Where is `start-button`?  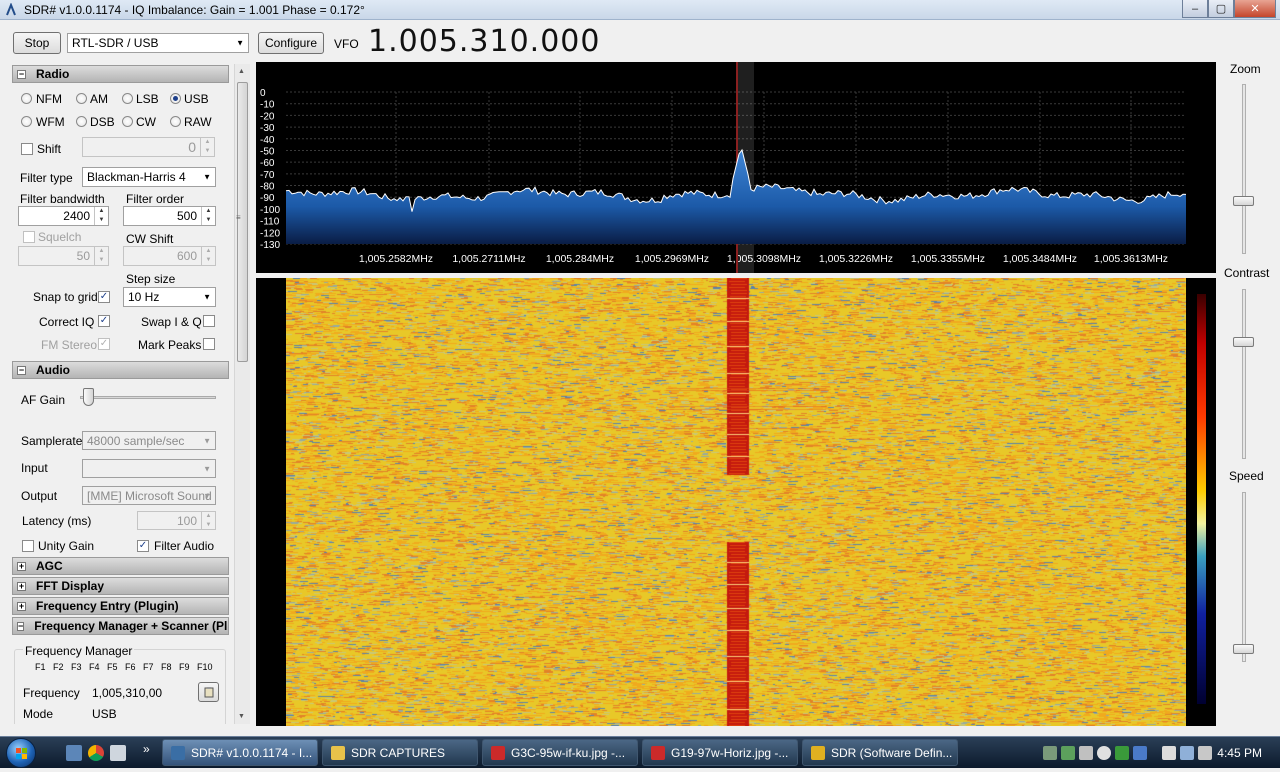
start-button is located at coordinates (21, 753).